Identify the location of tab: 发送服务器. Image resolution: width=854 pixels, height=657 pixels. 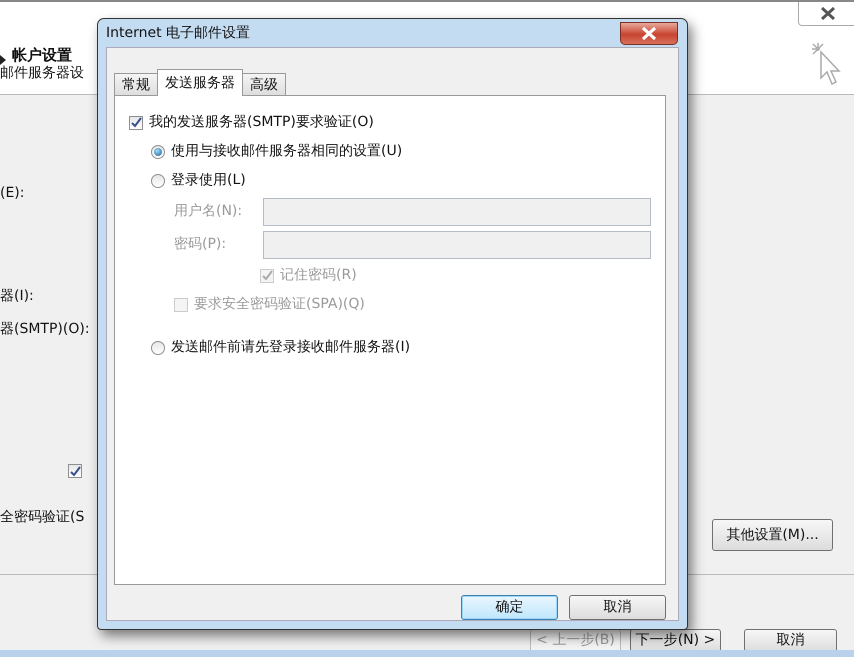
(200, 82).